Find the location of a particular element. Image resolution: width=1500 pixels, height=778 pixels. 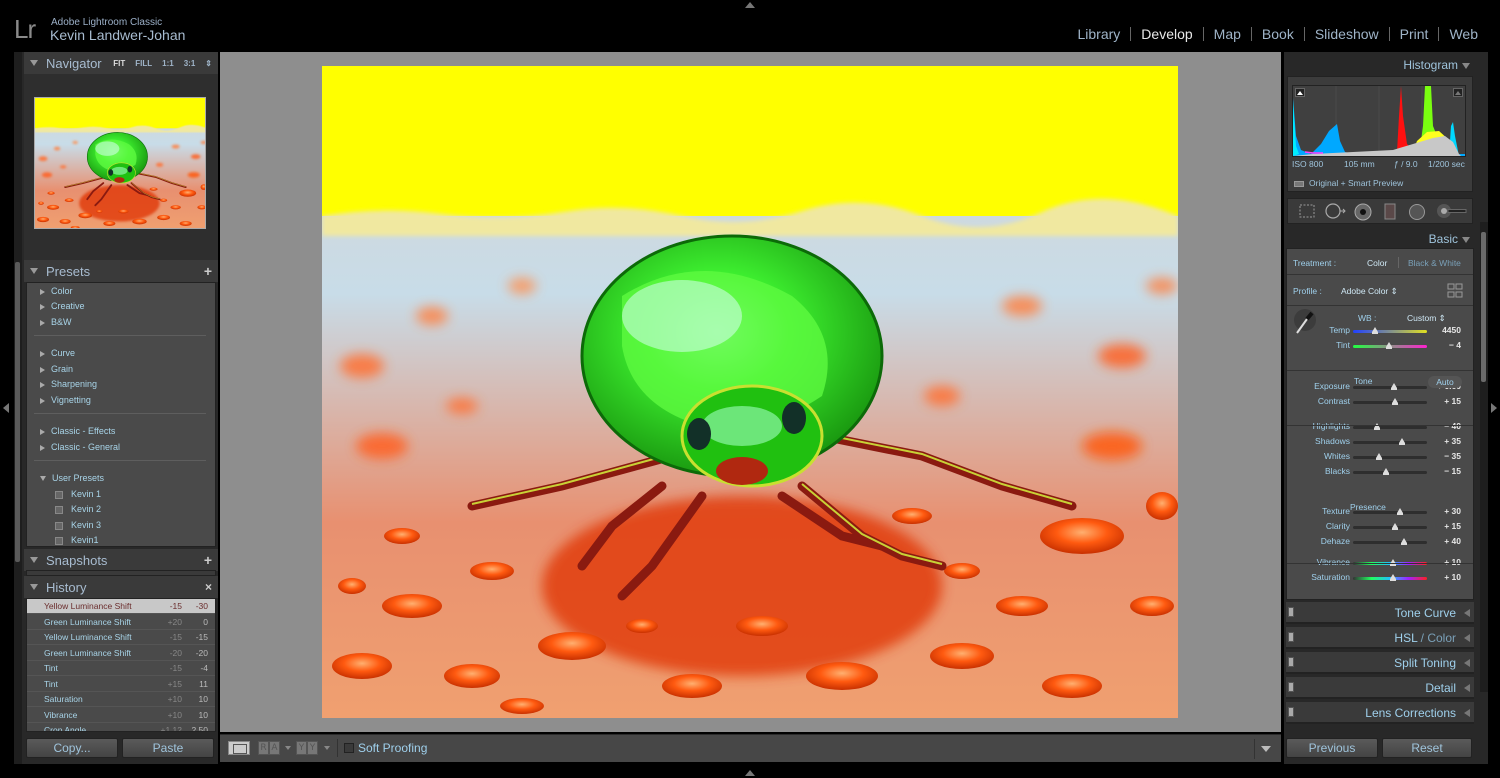

profile-select: Adobe Color ⇕ is located at coordinates (1369, 291).